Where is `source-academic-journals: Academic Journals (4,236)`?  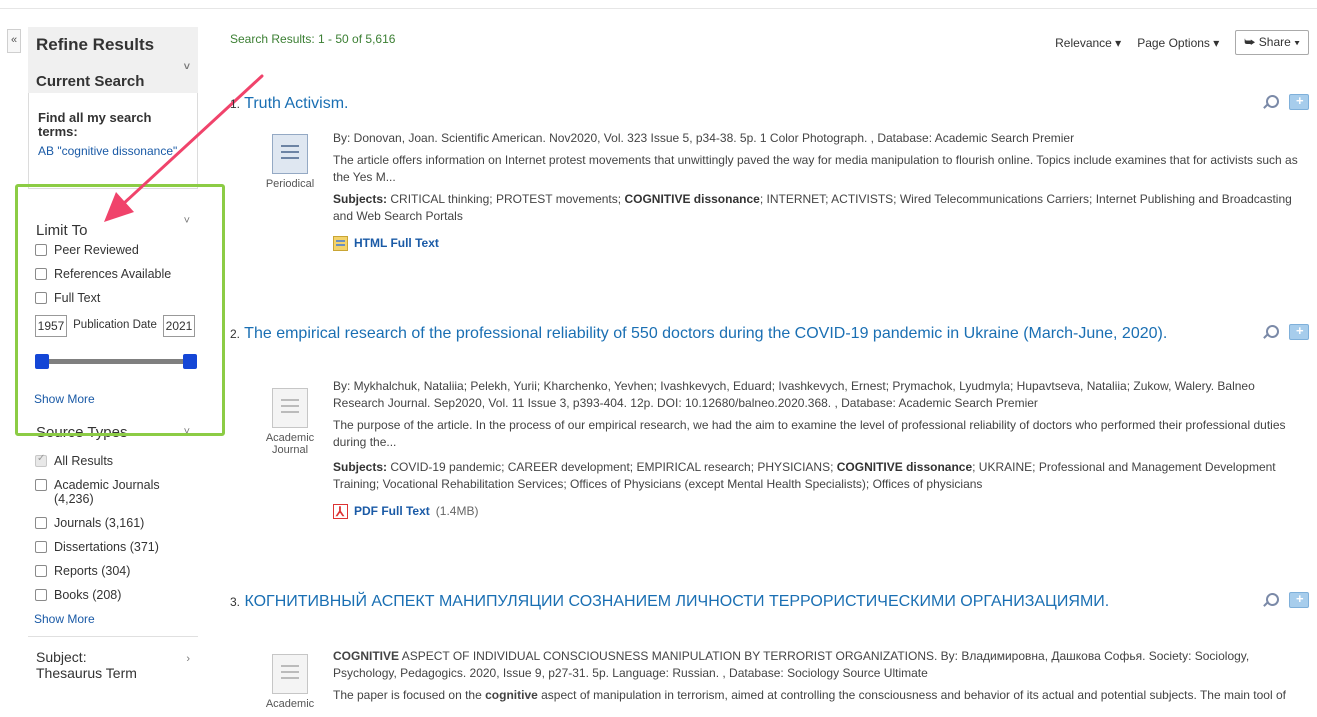
source-academic-journals: Academic Journals (4,236) is located at coordinates (116, 492).